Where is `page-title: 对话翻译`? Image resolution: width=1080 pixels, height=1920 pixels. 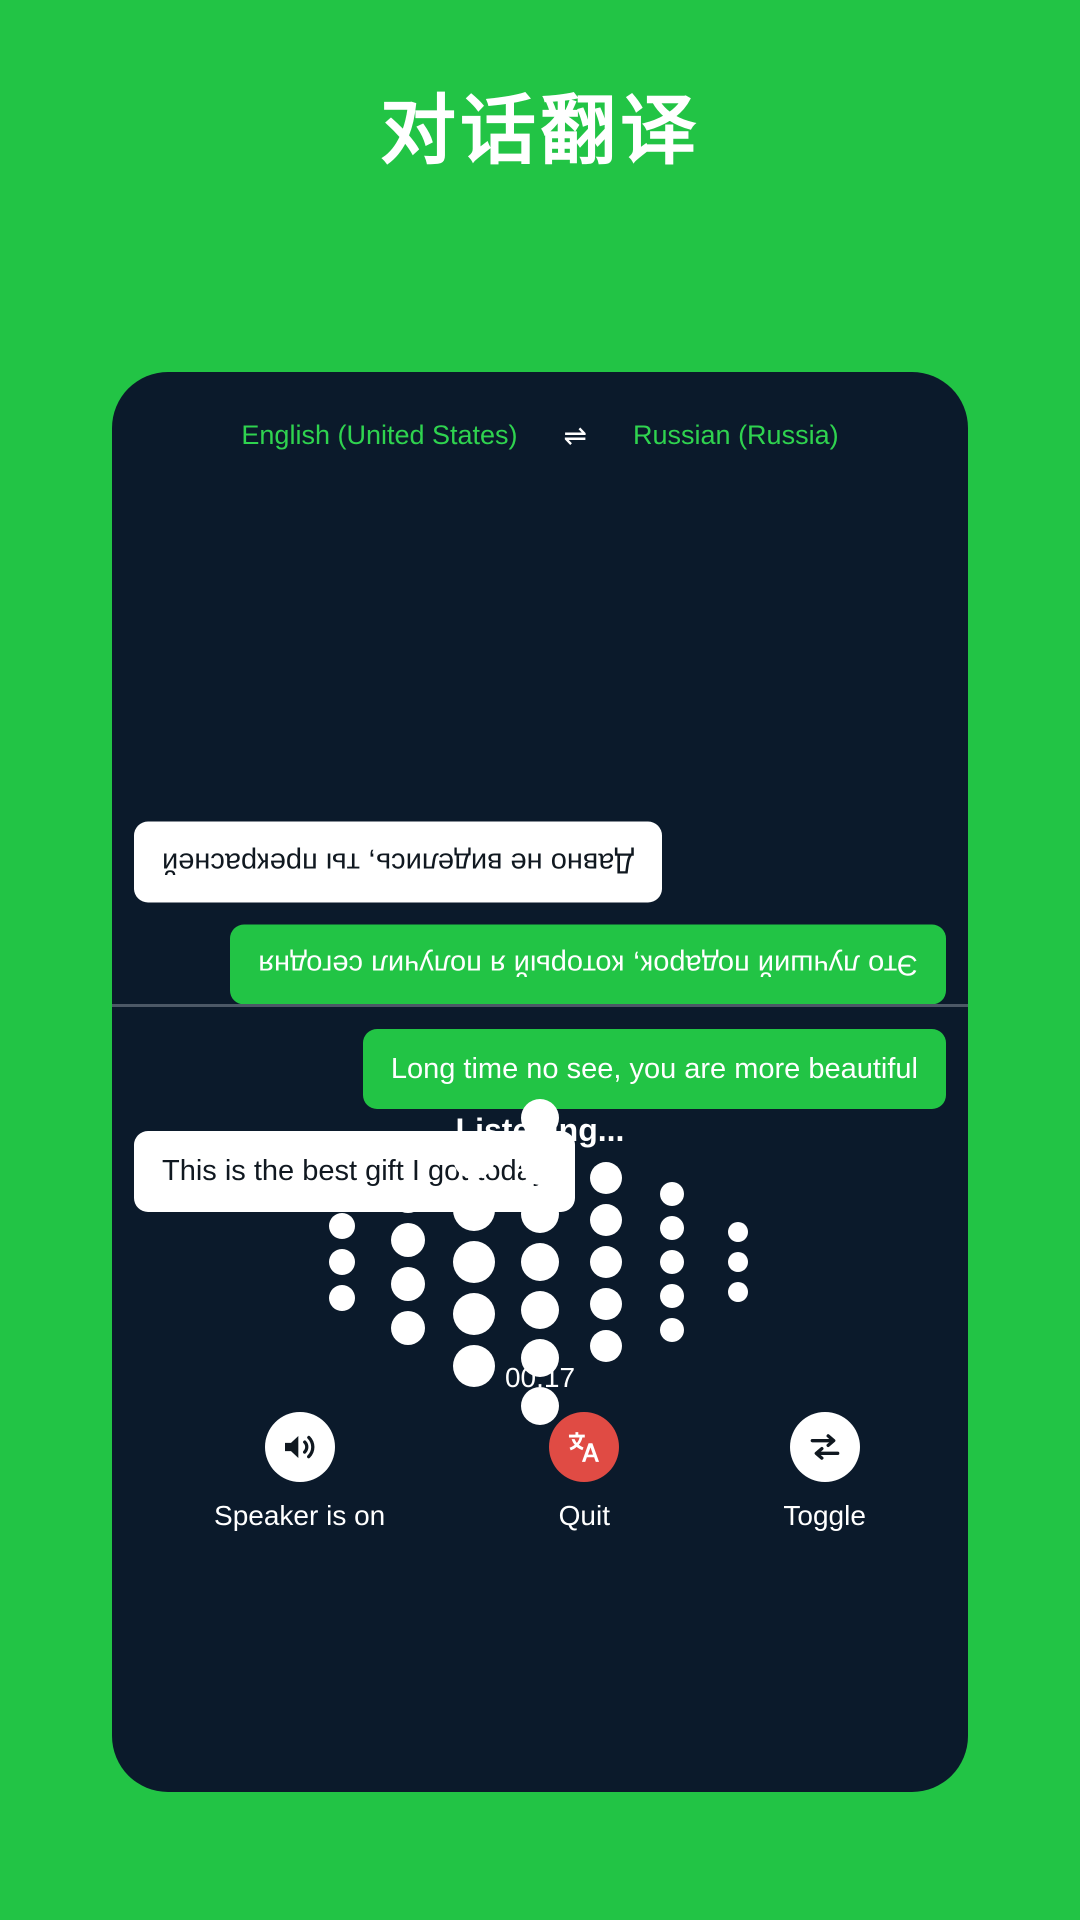
page-title: 对话翻译 is located at coordinates (540, 131).